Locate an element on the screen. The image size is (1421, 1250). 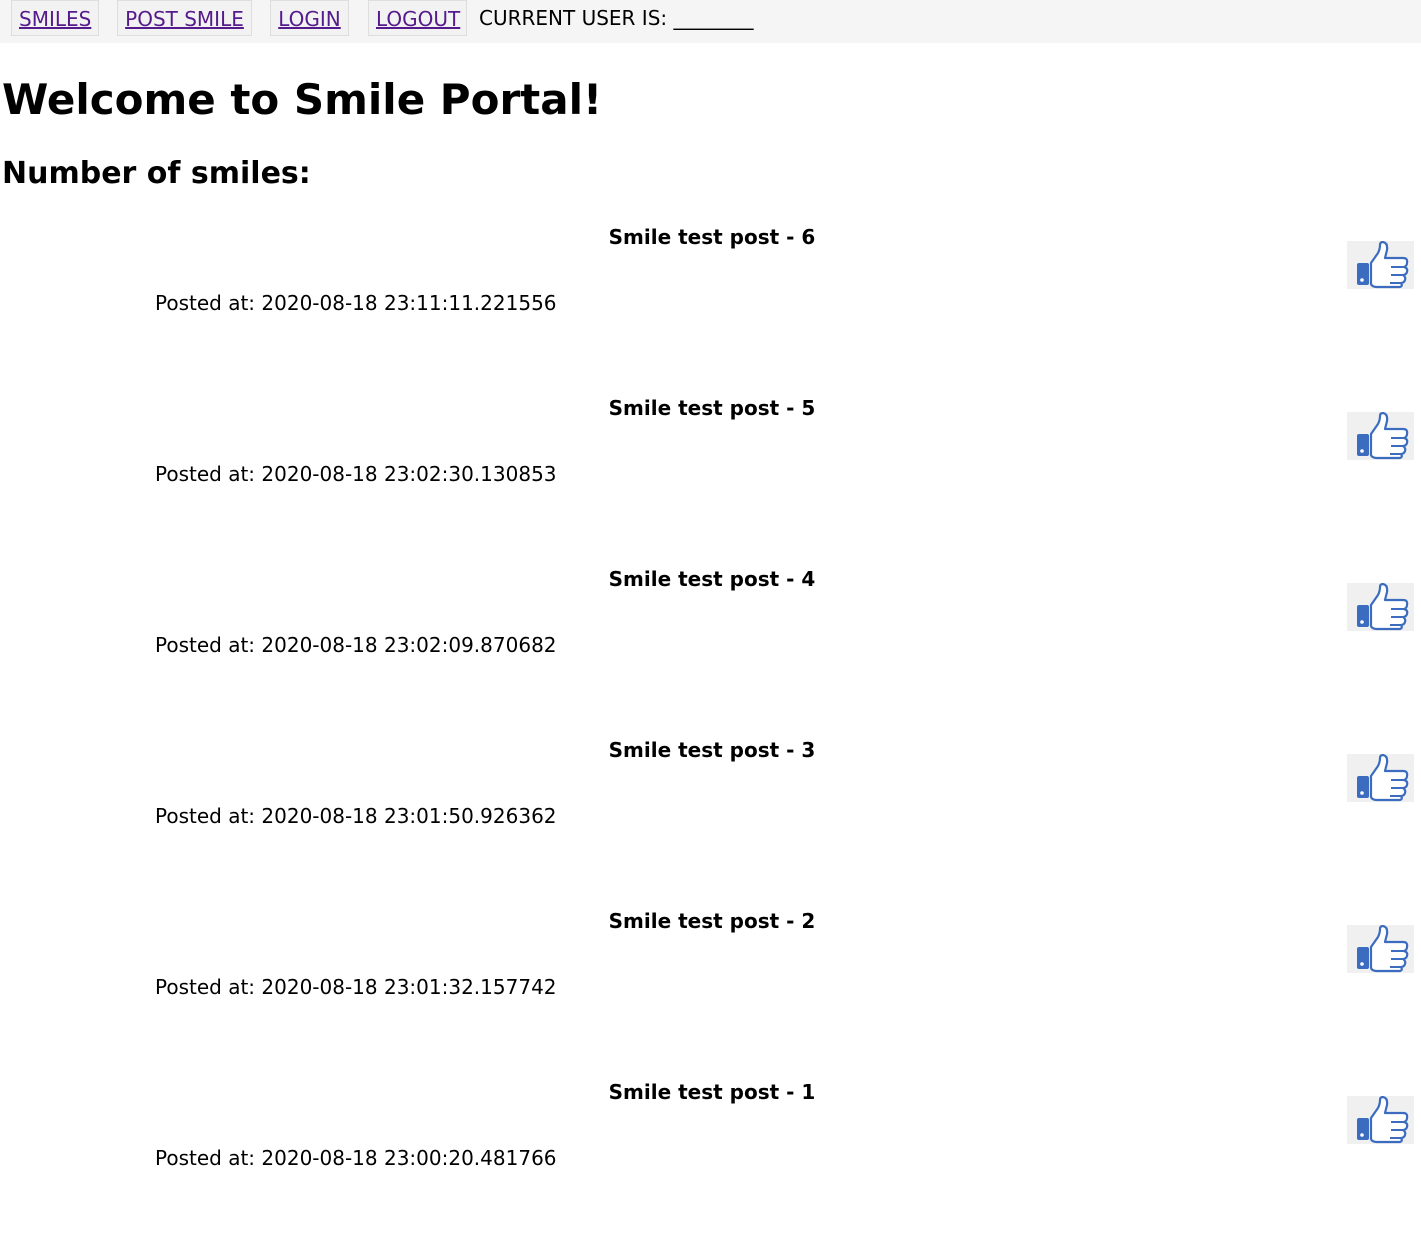
post-title: Smile test post - 4 is located at coordinates (712, 579).